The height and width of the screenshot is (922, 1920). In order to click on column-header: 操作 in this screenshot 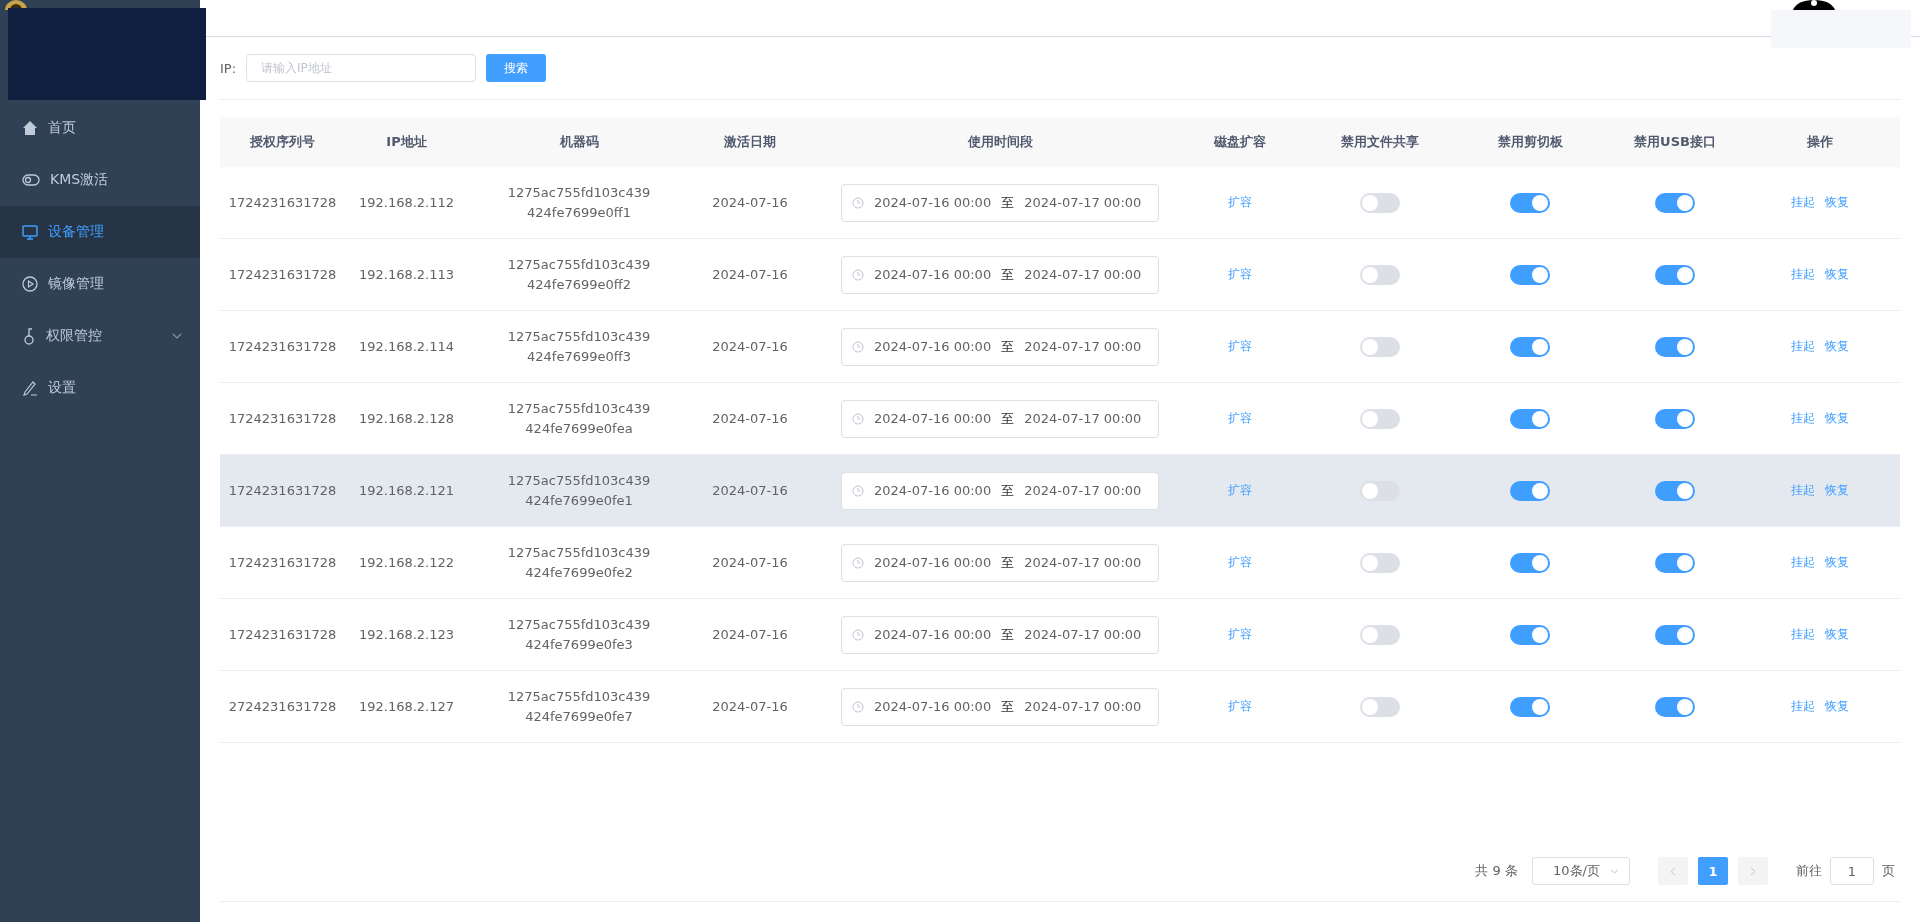, I will do `click(1820, 142)`.